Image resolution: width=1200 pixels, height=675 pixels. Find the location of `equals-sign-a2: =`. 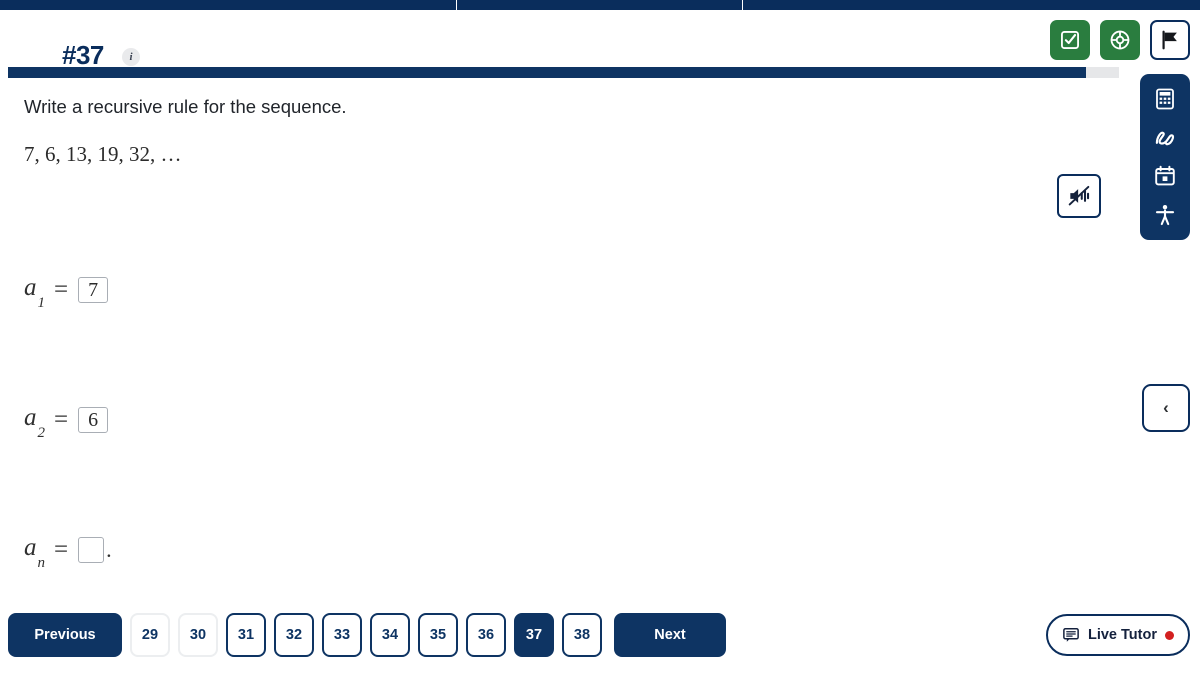

equals-sign-a2: = is located at coordinates (61, 419).